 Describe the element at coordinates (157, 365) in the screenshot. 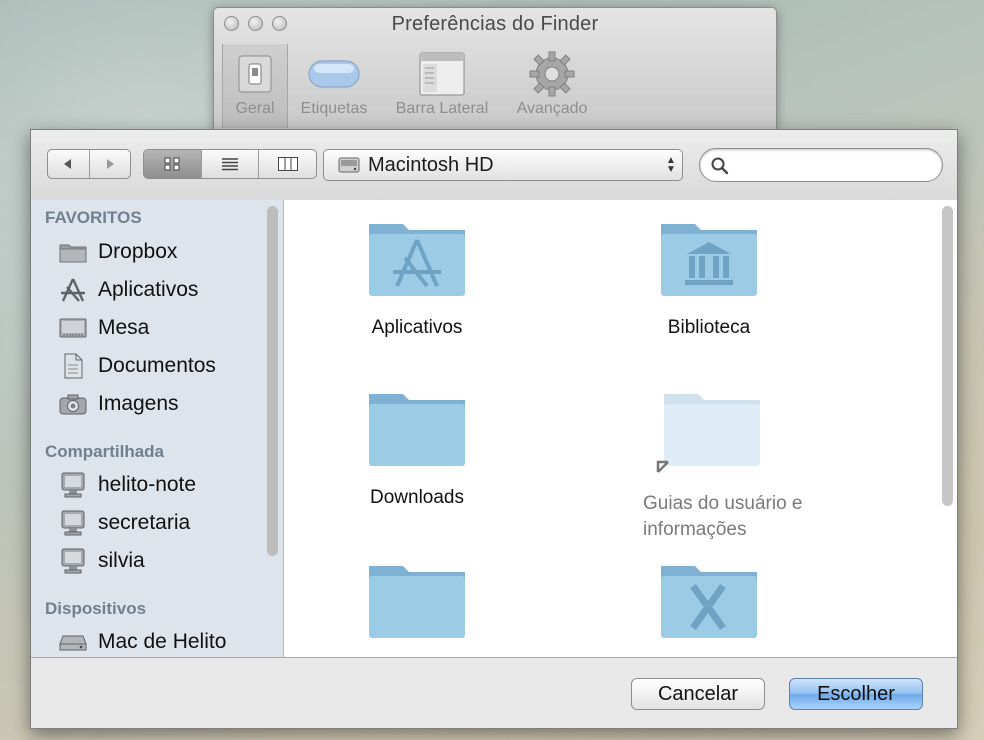

I see `sidebar-item-label: Documentos` at that location.